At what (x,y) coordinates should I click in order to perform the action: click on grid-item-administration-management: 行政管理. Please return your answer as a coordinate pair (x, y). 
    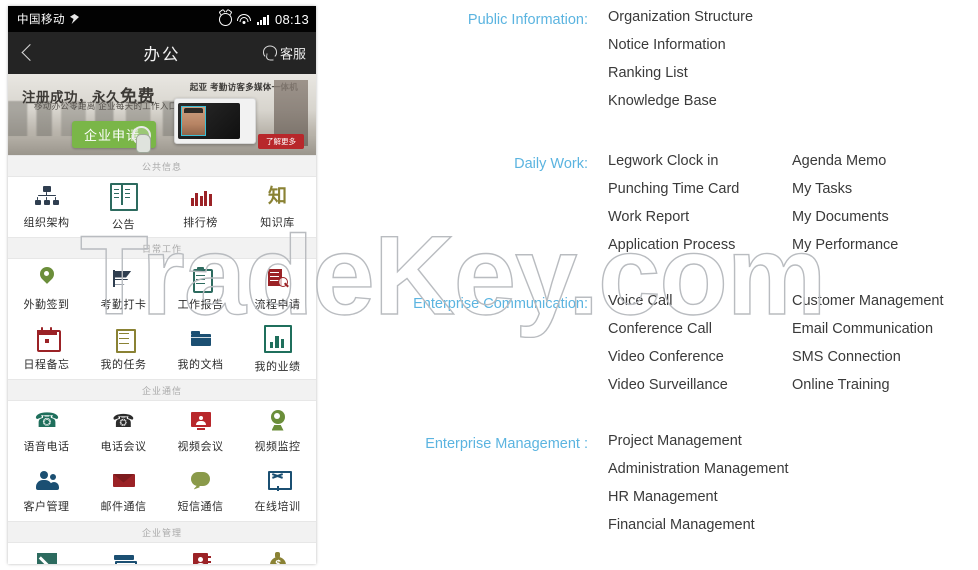
    Looking at the image, I should click on (123, 553).